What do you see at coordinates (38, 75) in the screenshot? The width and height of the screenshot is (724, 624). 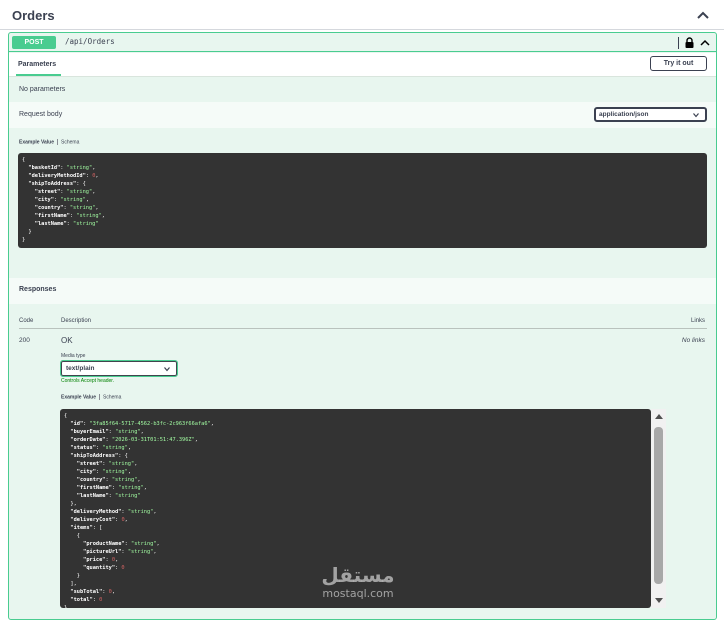 I see `tab-active-indicator` at bounding box center [38, 75].